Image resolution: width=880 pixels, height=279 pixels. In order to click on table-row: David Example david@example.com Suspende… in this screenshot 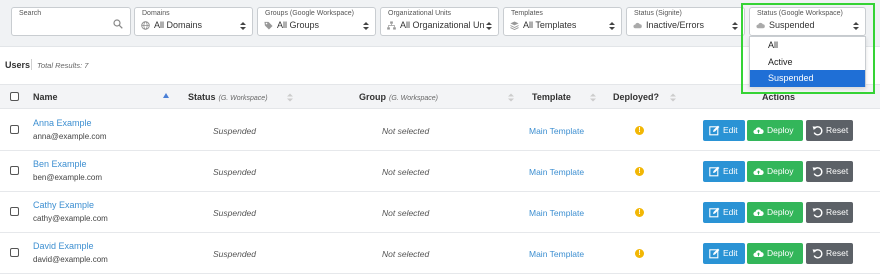, I will do `click(440, 253)`.